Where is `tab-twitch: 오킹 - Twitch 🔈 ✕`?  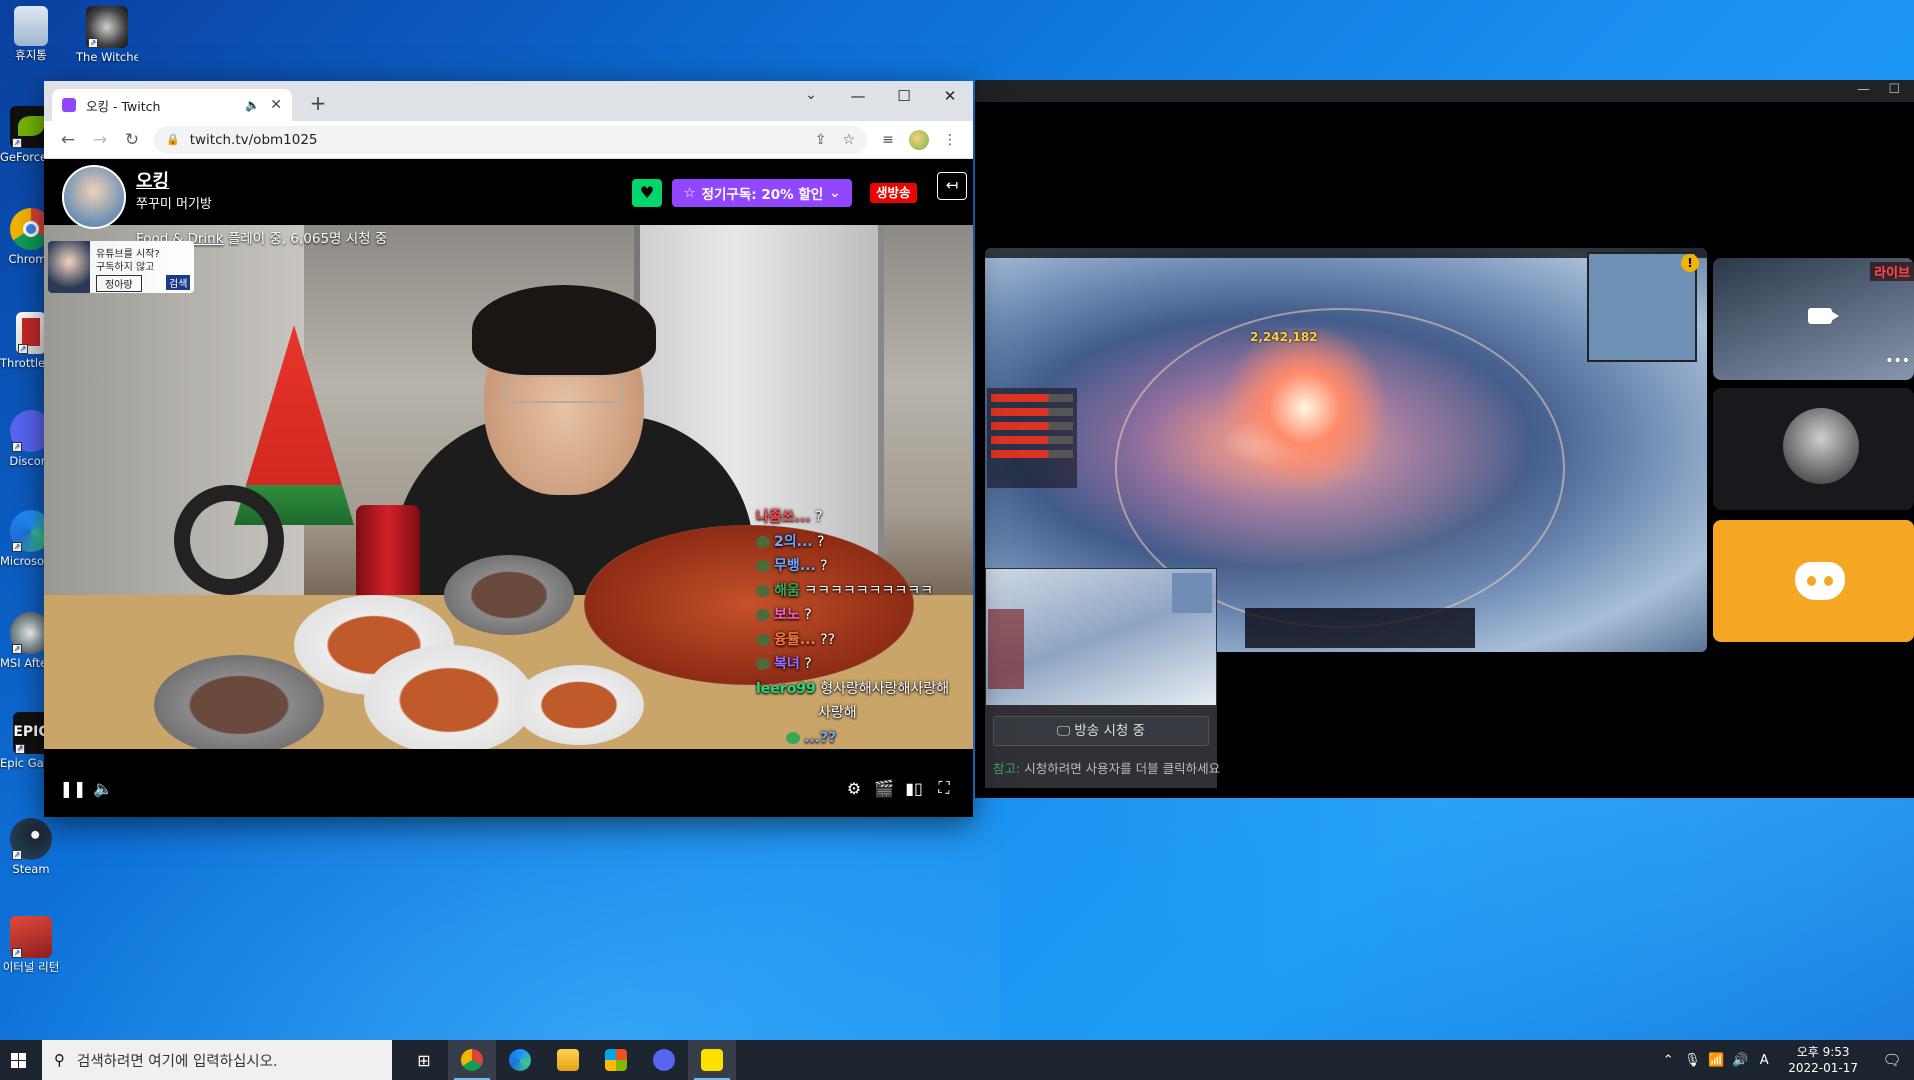
tab-twitch: 오킹 - Twitch 🔈 ✕ is located at coordinates (172, 105).